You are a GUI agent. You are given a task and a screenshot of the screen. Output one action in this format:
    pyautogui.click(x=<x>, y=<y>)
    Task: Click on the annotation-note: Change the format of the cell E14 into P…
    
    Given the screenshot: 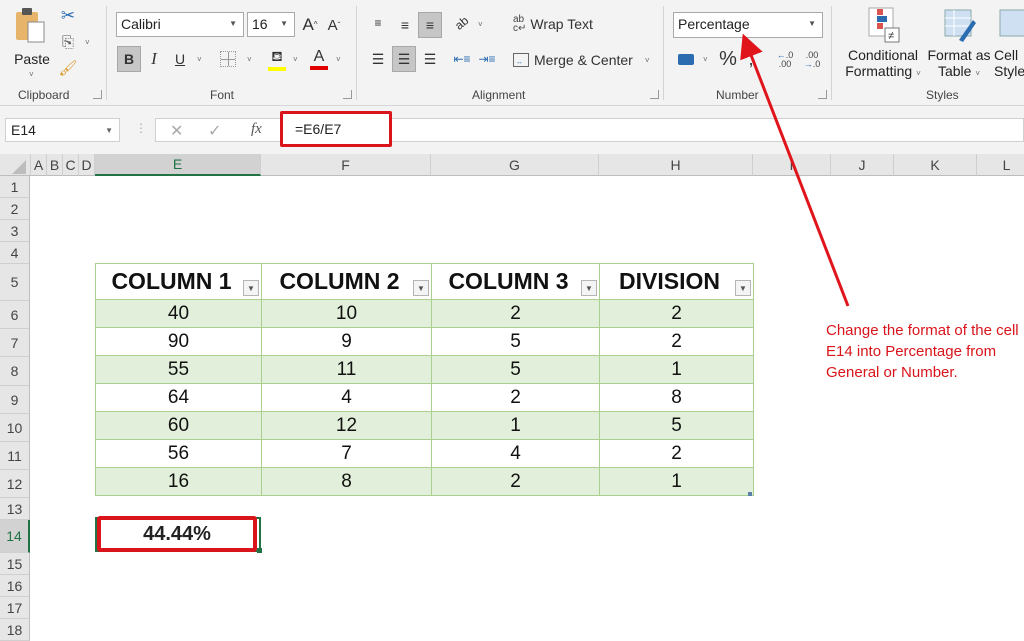 What is the action you would take?
    pyautogui.click(x=922, y=351)
    